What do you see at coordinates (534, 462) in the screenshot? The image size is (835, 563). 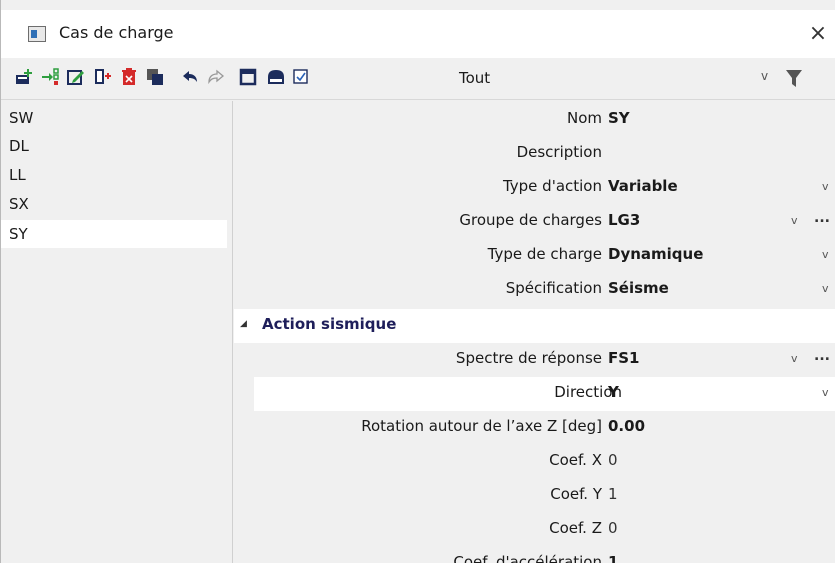 I see `property-row-coef-x: Coef. X 0` at bounding box center [534, 462].